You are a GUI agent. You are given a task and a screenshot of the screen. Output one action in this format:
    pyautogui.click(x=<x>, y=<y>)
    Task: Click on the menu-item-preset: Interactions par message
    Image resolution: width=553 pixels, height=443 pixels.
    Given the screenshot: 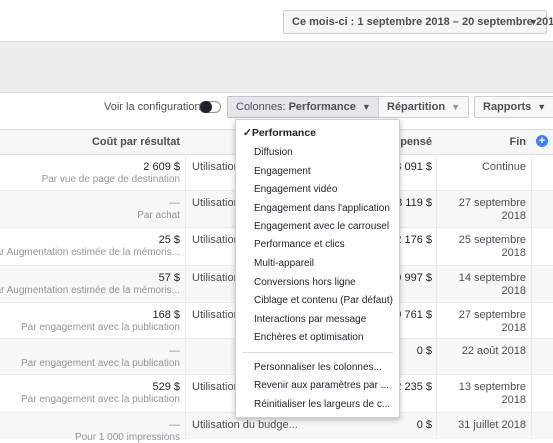 What is the action you would take?
    pyautogui.click(x=310, y=319)
    